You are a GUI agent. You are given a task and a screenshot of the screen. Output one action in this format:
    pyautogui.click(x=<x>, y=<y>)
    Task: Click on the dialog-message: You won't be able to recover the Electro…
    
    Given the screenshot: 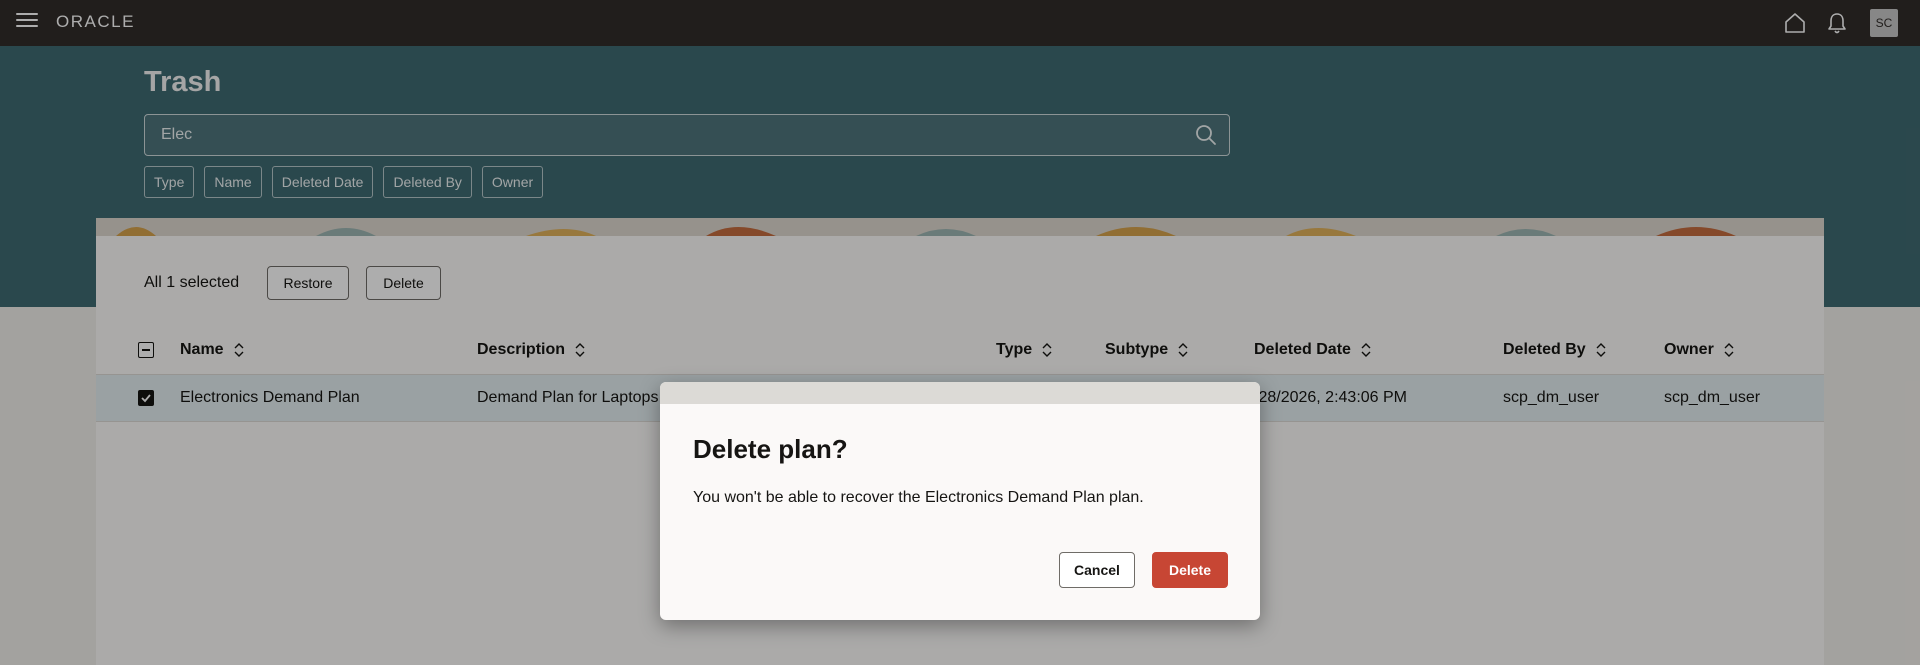 What is the action you would take?
    pyautogui.click(x=918, y=497)
    